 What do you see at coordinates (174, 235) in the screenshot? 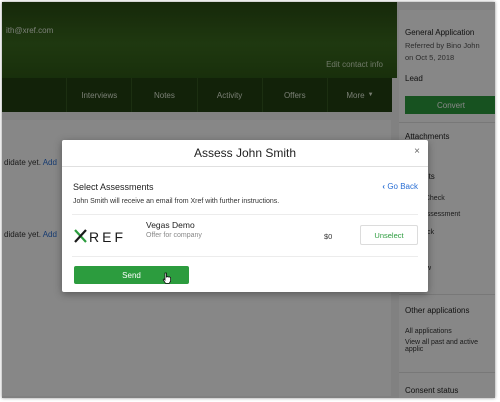
I see `assessment-subtitle: Offer for company` at bounding box center [174, 235].